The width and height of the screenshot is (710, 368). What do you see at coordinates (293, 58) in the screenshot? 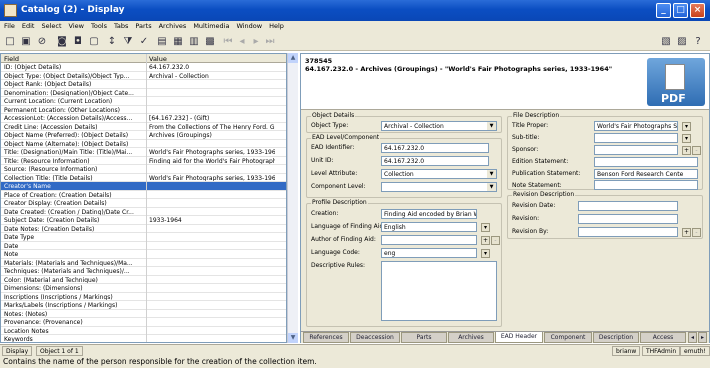
I see `scroll-up-button: ▲` at bounding box center [293, 58].